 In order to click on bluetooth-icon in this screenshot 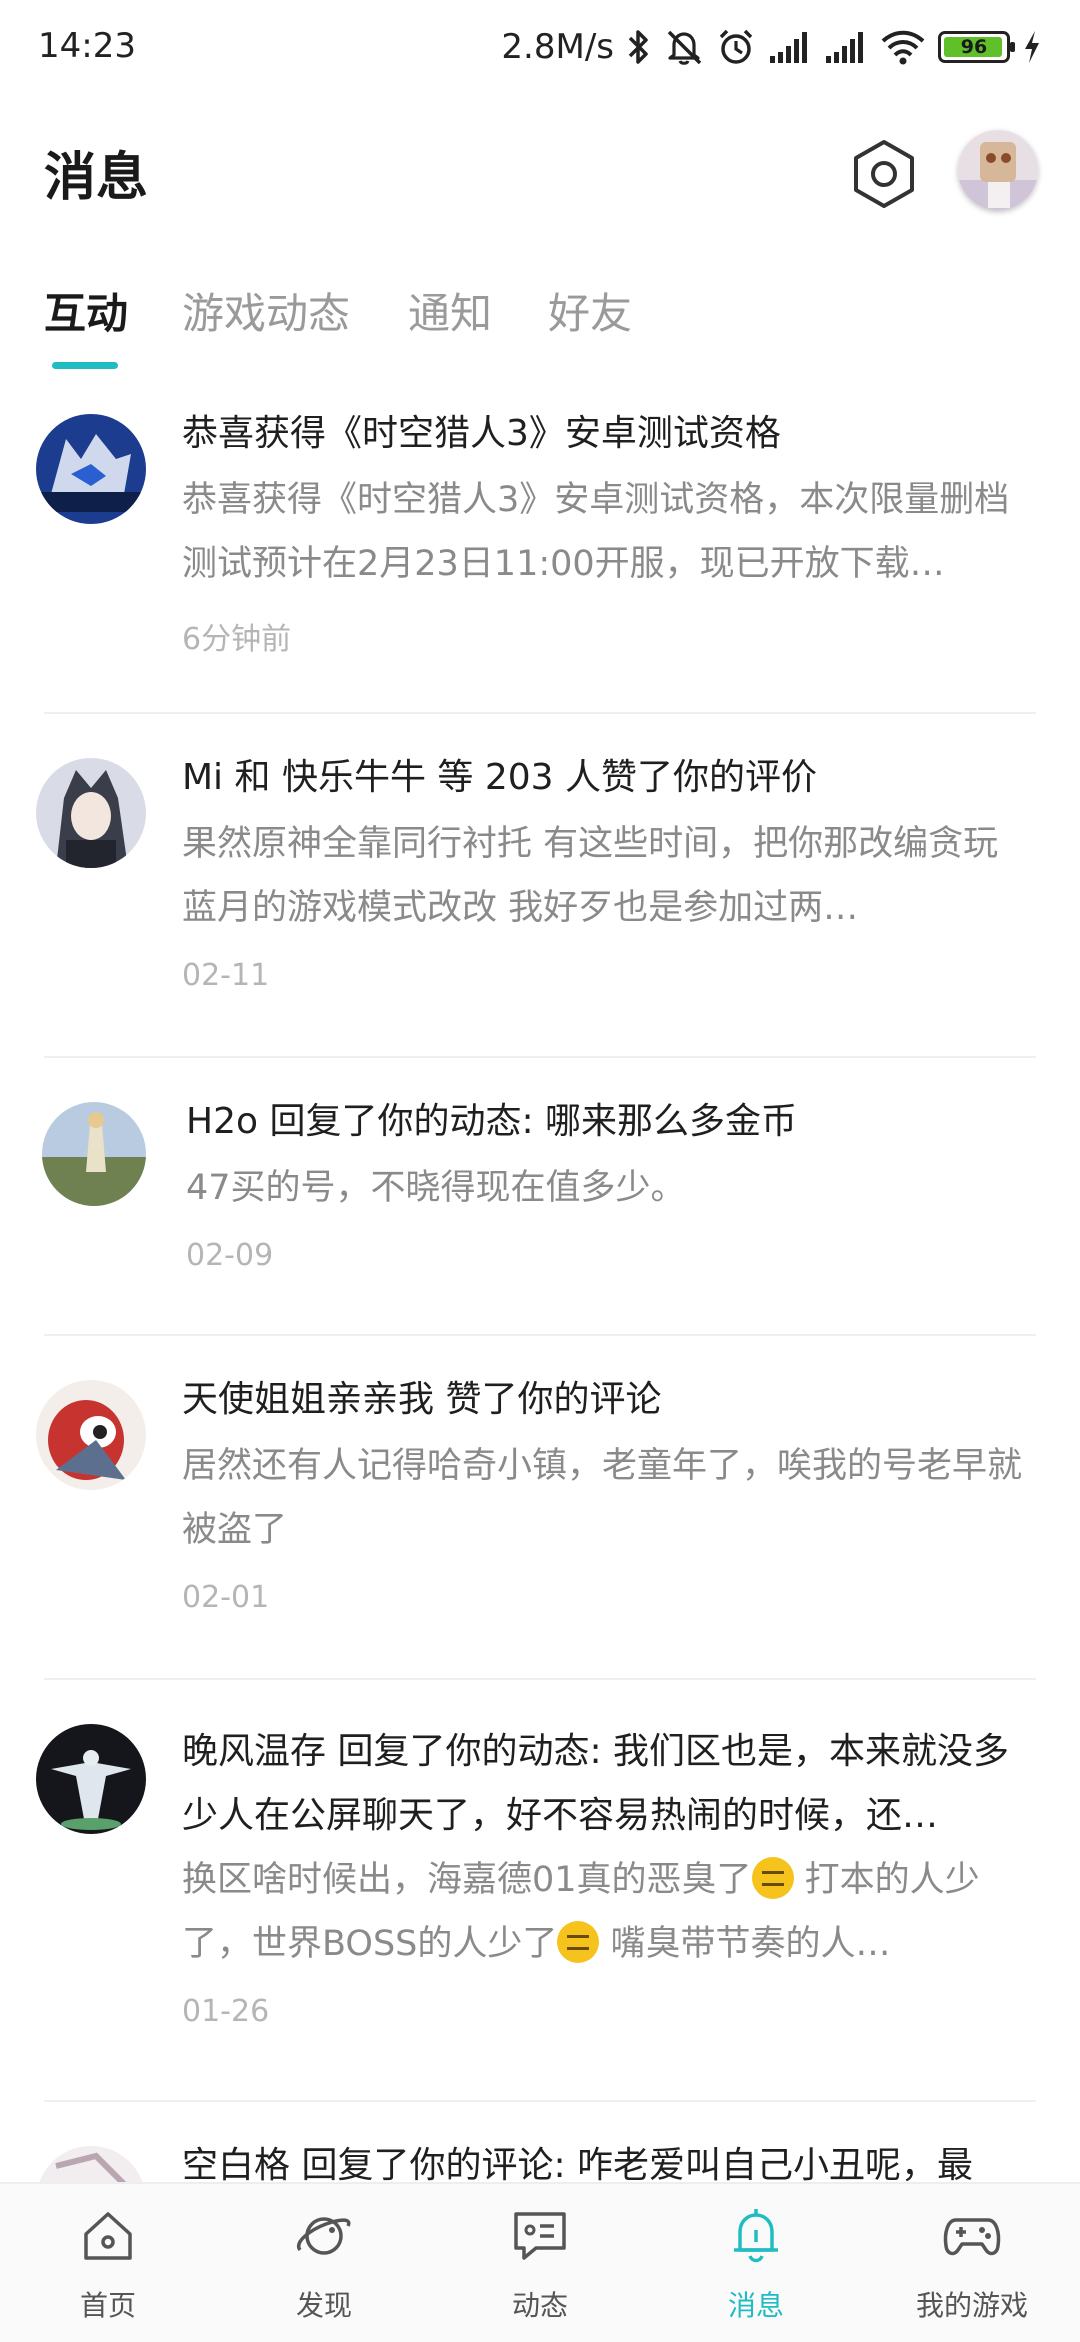, I will do `click(638, 47)`.